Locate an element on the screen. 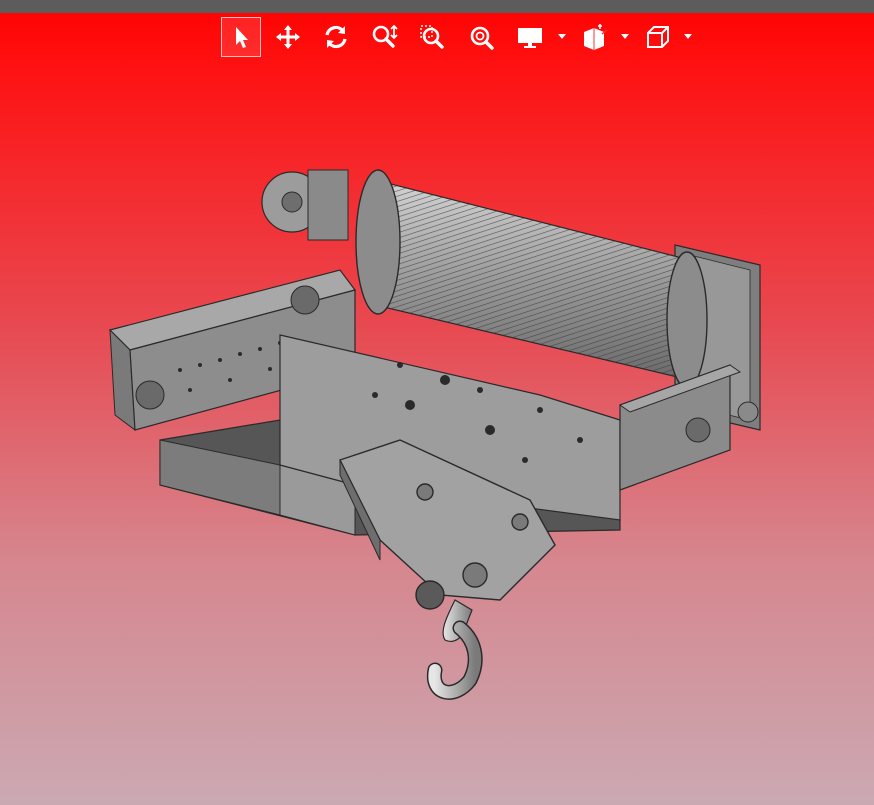 The height and width of the screenshot is (805, 874). rotate-tool-button is located at coordinates (336, 37).